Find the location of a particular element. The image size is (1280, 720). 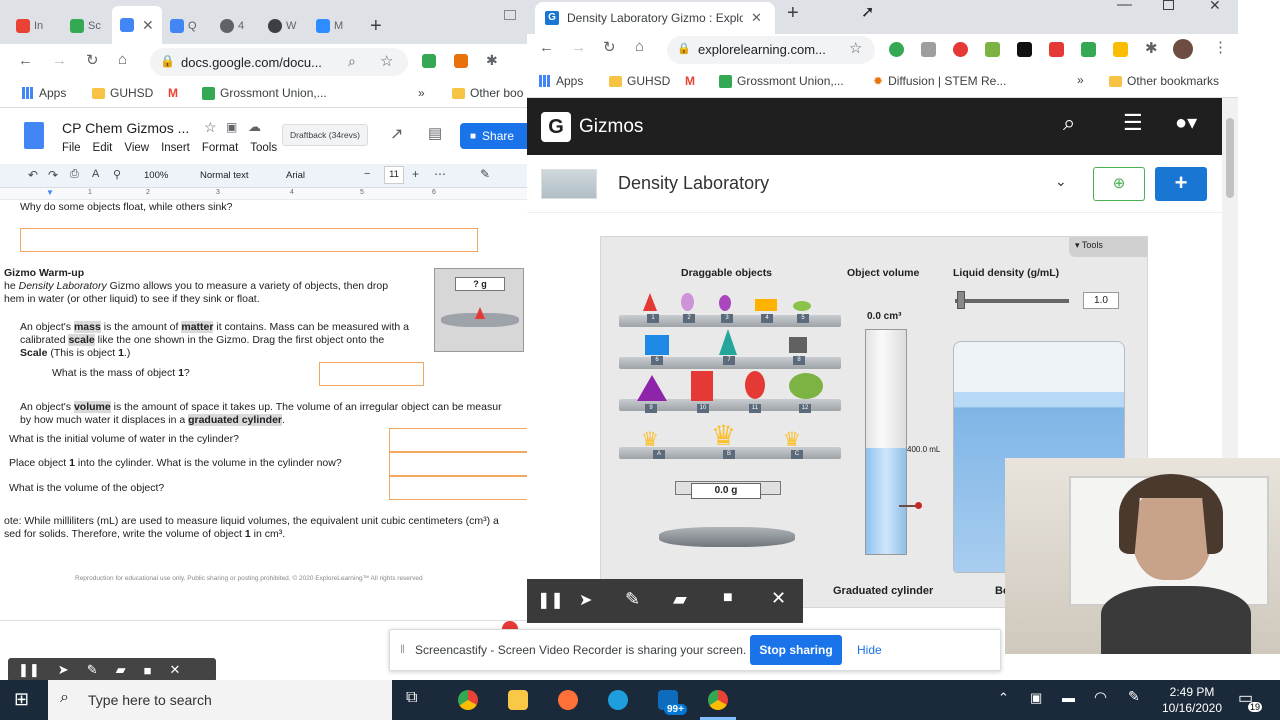

grammarly-icon is located at coordinates (896, 49).